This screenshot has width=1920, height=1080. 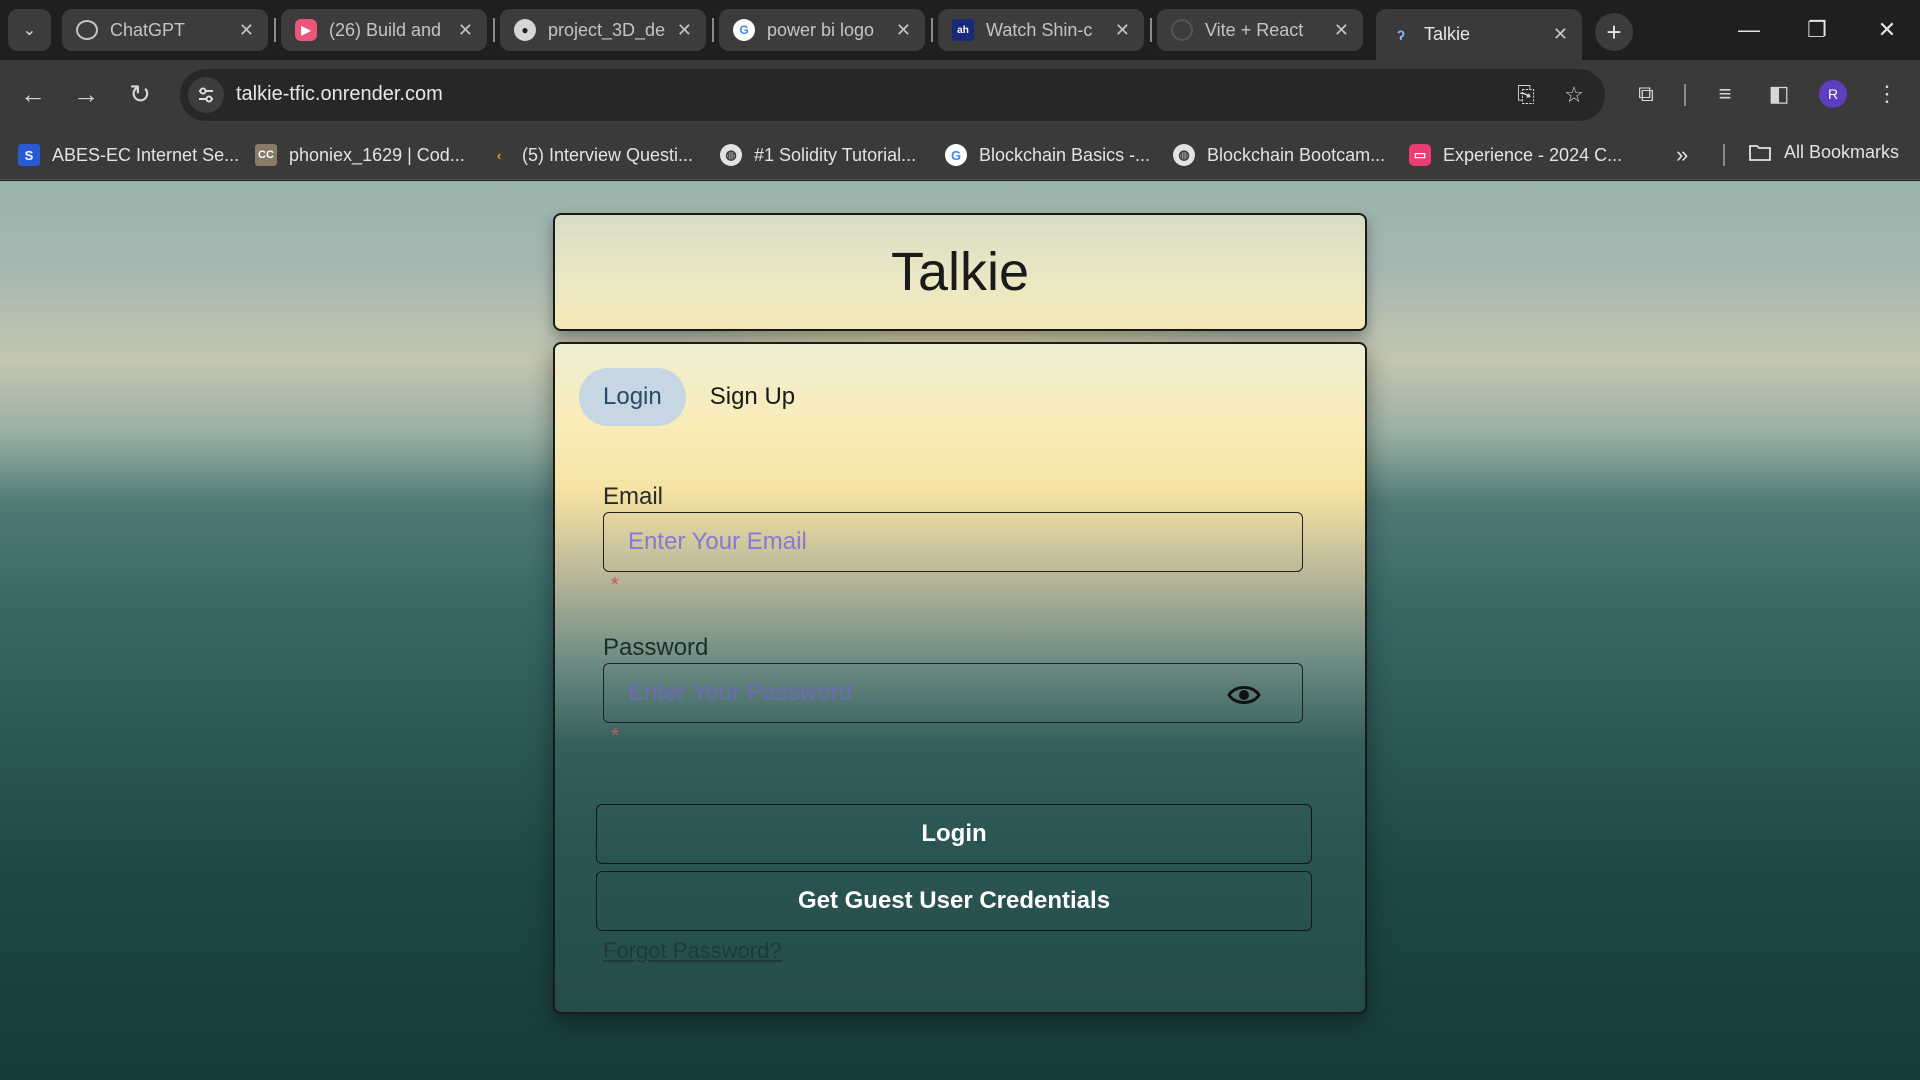 I want to click on tab-title: Watch Shin-c, so click(x=1039, y=29).